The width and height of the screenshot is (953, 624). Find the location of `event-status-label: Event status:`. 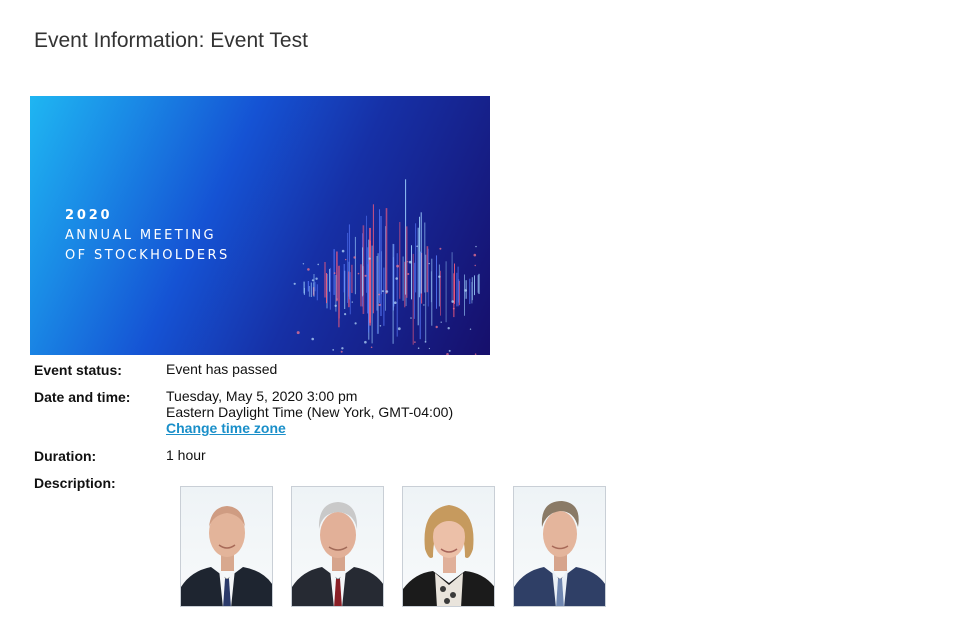

event-status-label: Event status: is located at coordinates (78, 370).